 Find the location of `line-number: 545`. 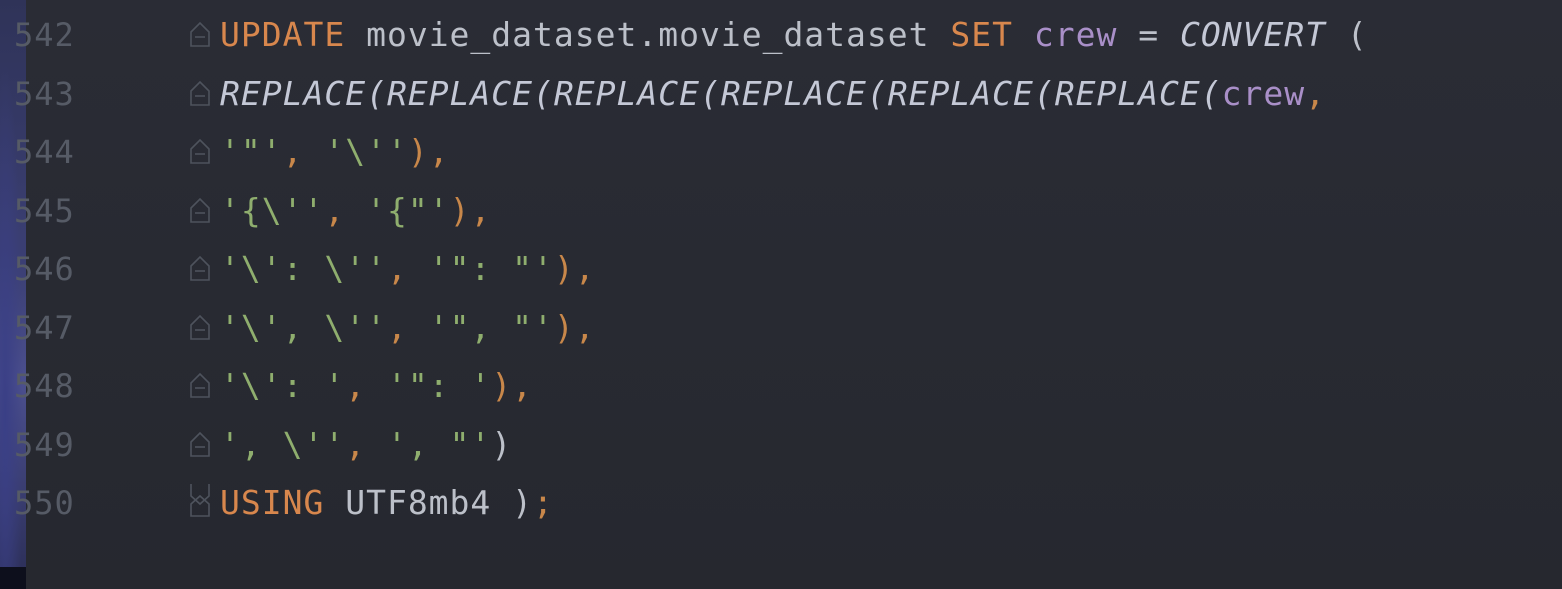

line-number: 545 is located at coordinates (44, 210).